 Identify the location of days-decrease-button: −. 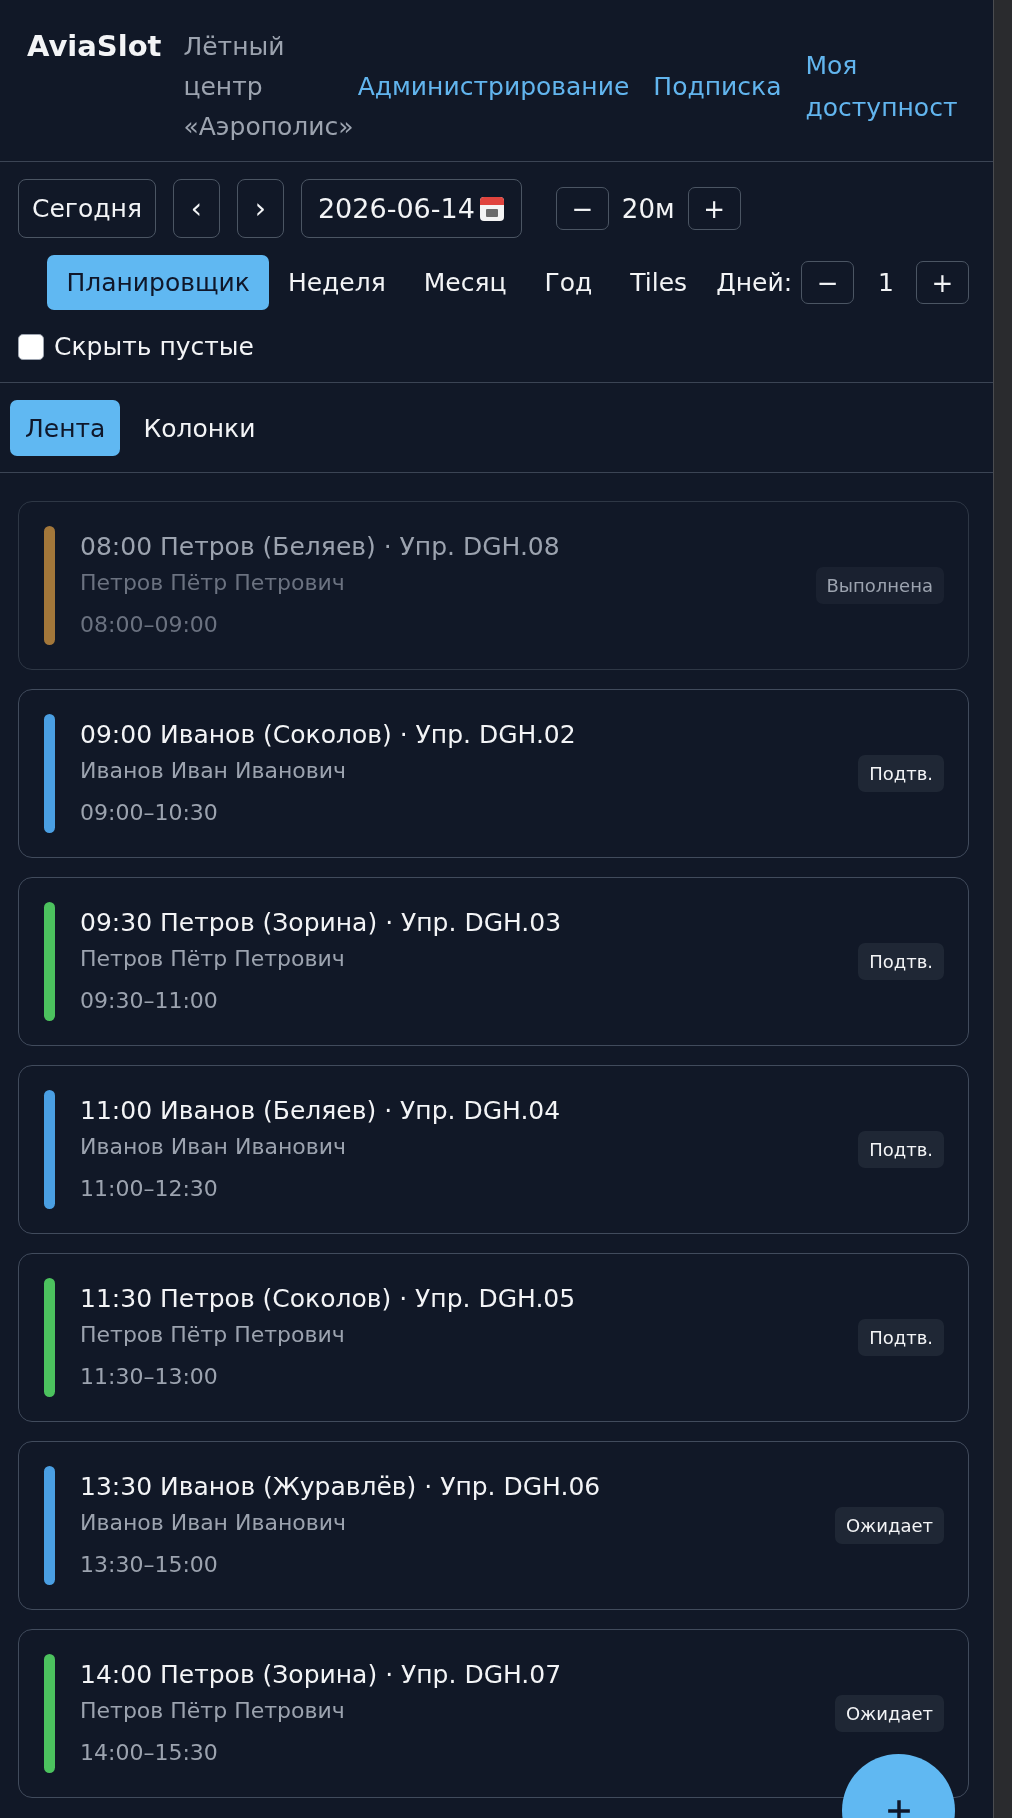
(828, 282).